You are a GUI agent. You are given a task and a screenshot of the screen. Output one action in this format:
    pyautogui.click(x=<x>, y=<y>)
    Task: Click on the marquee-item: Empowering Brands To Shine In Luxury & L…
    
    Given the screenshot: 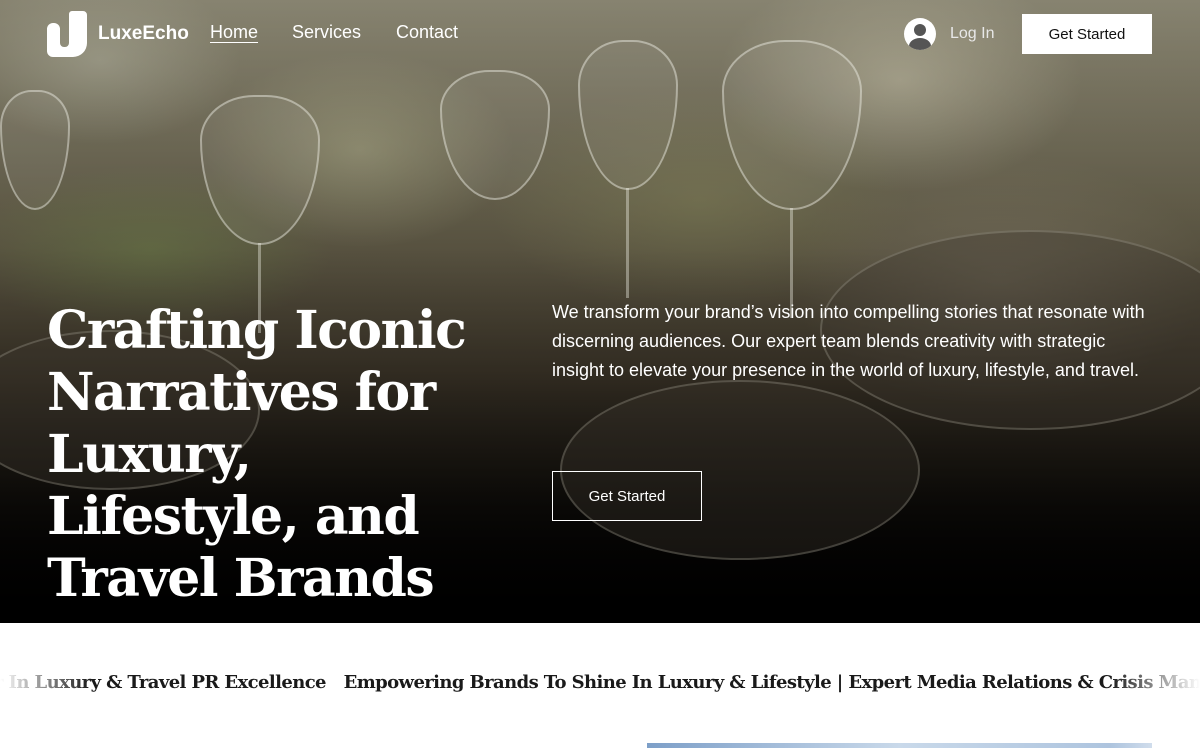 What is the action you would take?
    pyautogui.click(x=771, y=682)
    